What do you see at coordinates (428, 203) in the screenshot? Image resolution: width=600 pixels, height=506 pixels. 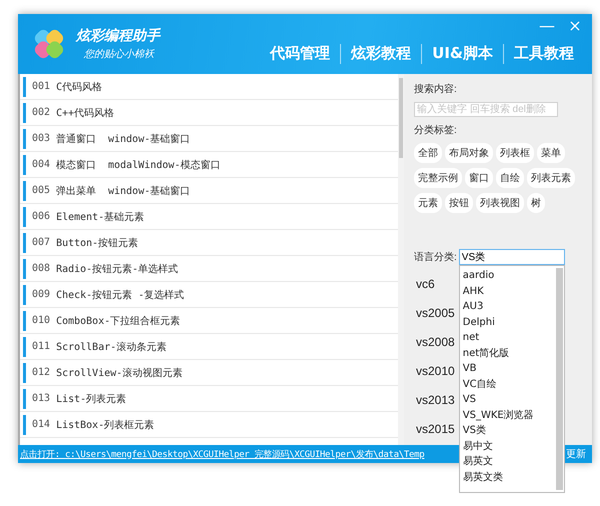 I see `tag-chip: 元素` at bounding box center [428, 203].